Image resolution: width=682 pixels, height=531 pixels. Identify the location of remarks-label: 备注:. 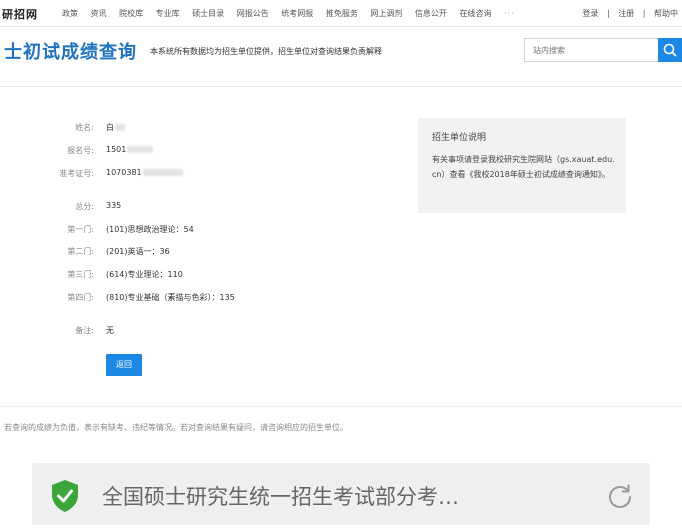
(84, 330).